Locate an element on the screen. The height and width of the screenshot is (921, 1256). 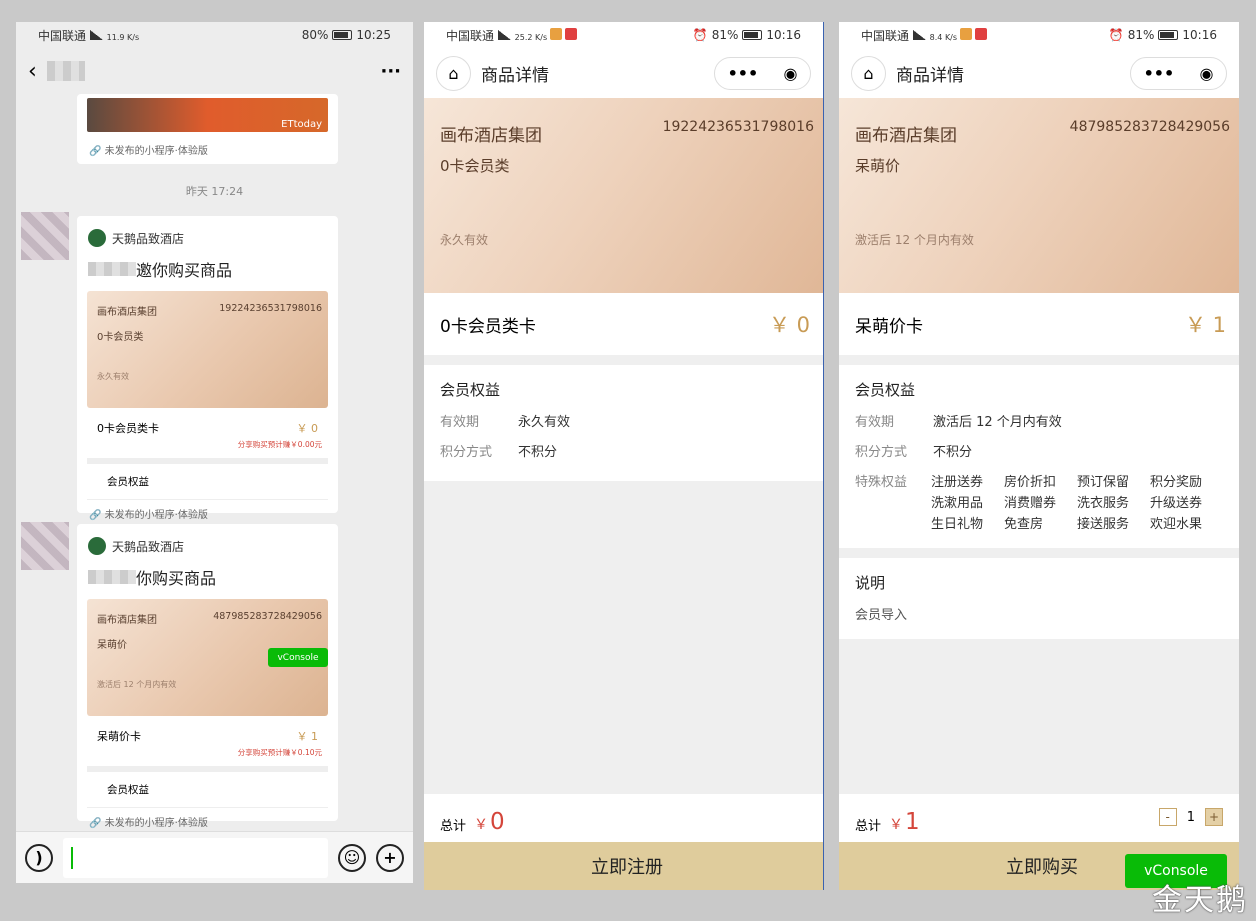
register-button: 立即注册 is located at coordinates (623, 866).